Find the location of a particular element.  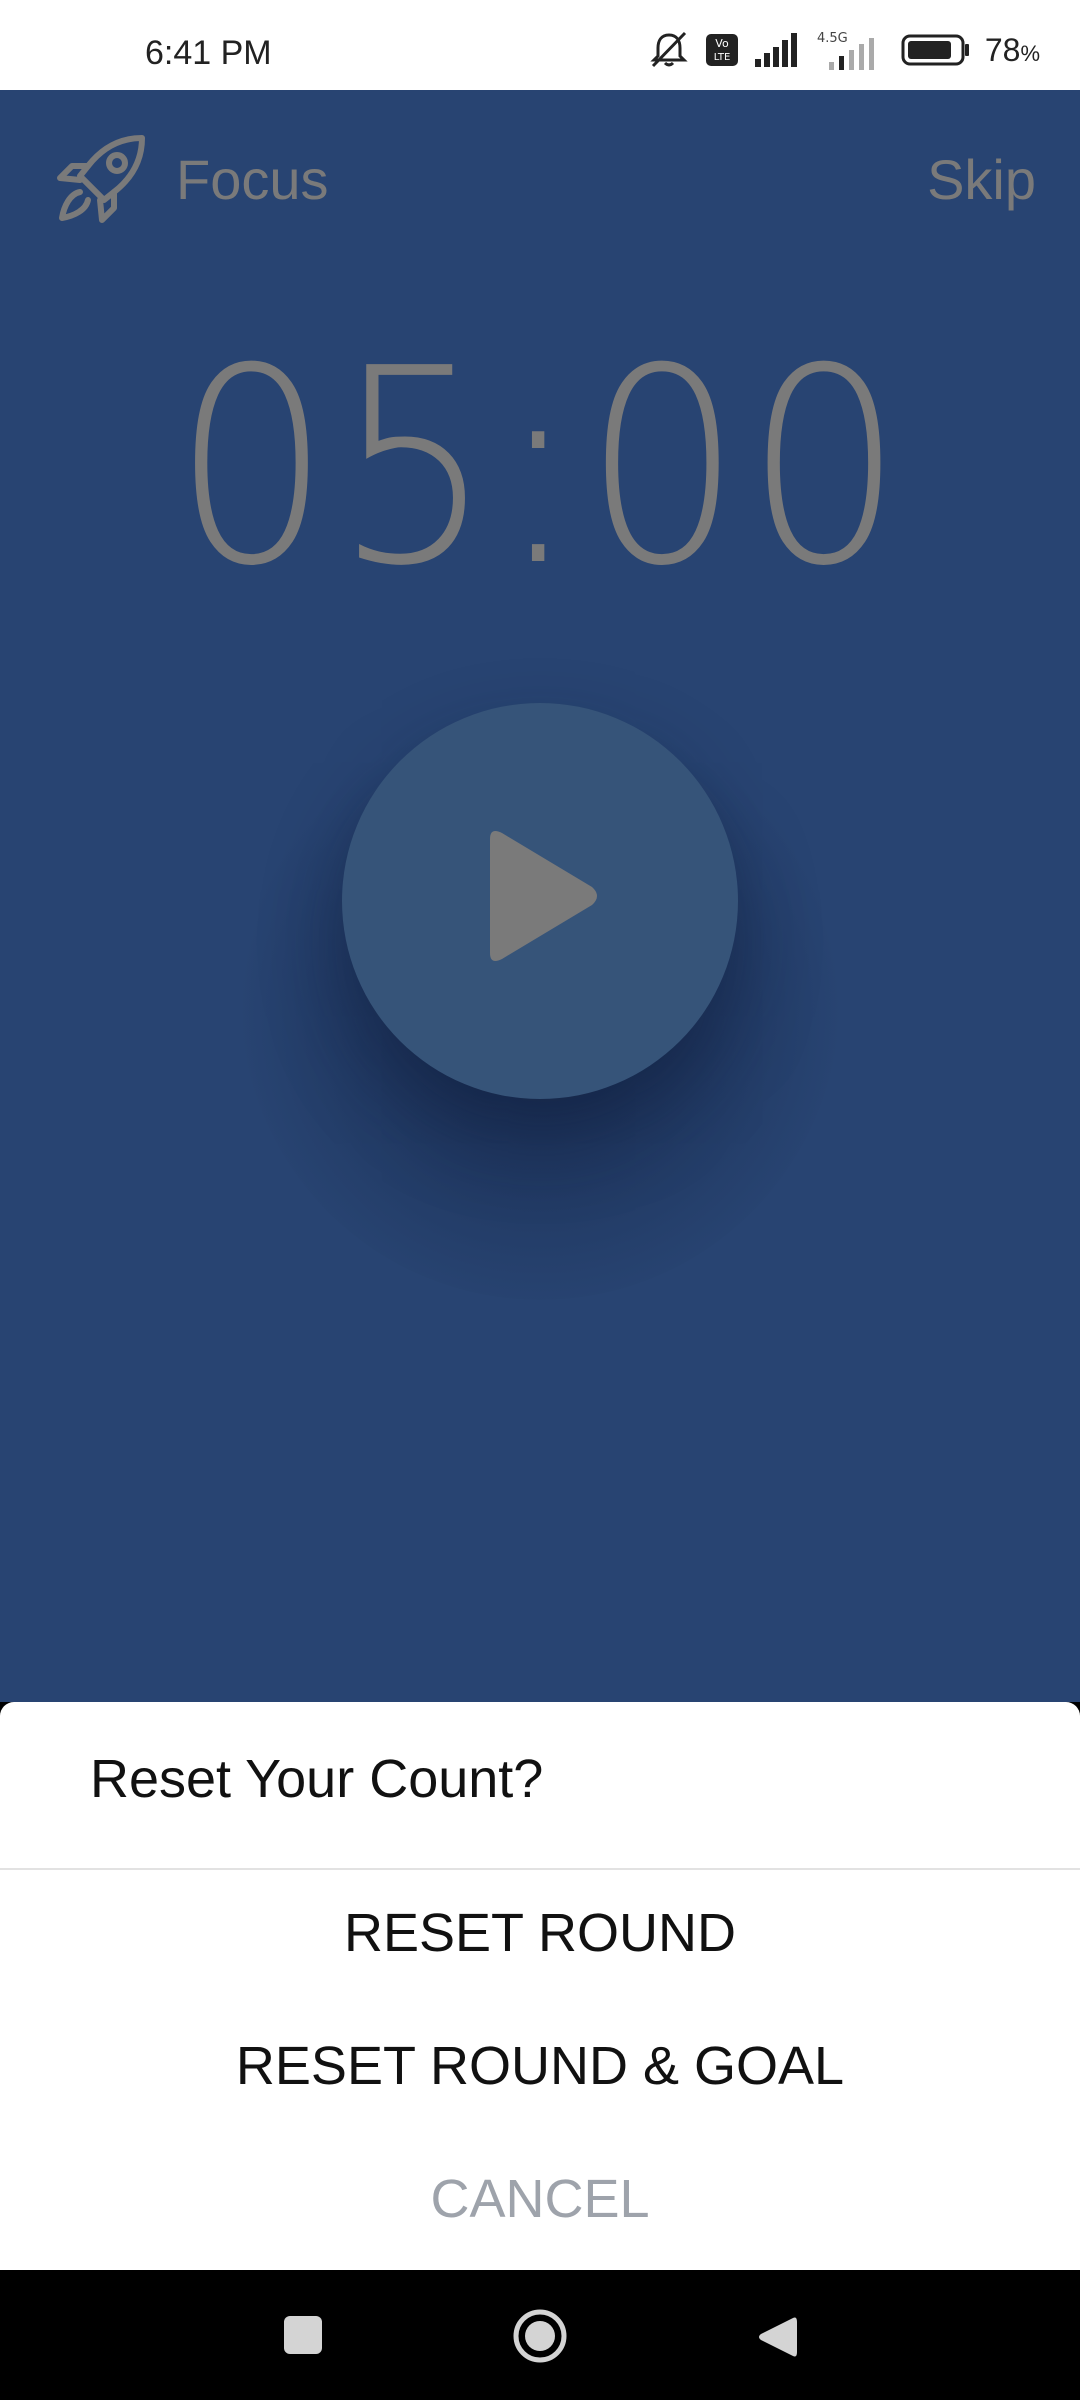

volte-text-top: Vo is located at coordinates (722, 43).